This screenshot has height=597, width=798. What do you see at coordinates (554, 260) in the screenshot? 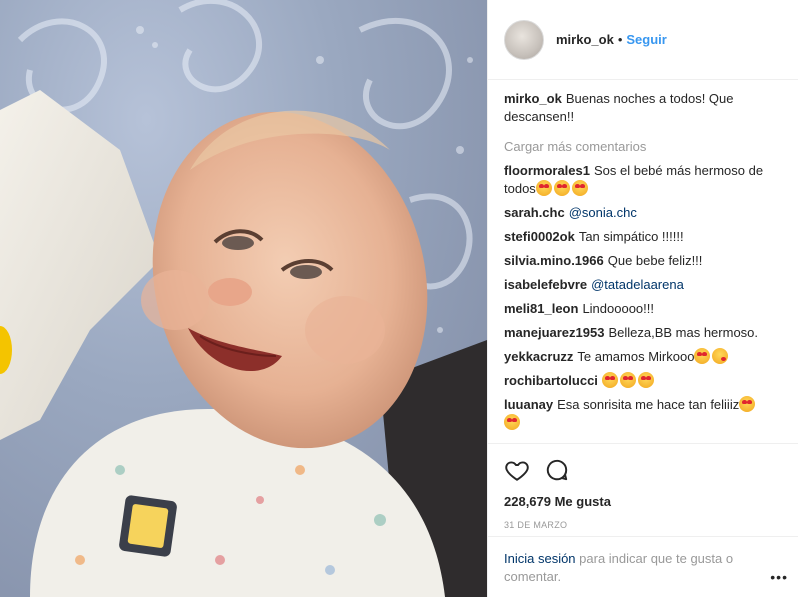
I see `comment-username: silvia.mino.1966` at bounding box center [554, 260].